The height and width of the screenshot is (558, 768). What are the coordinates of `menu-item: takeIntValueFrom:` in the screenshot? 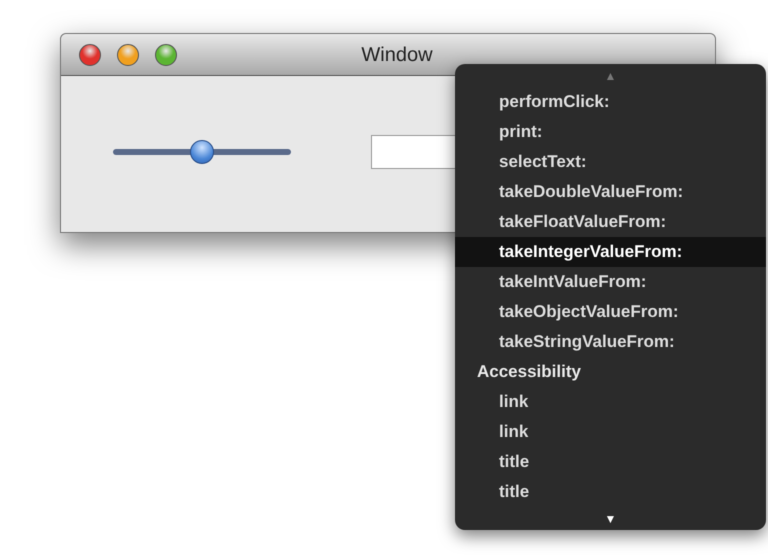 It's located at (610, 282).